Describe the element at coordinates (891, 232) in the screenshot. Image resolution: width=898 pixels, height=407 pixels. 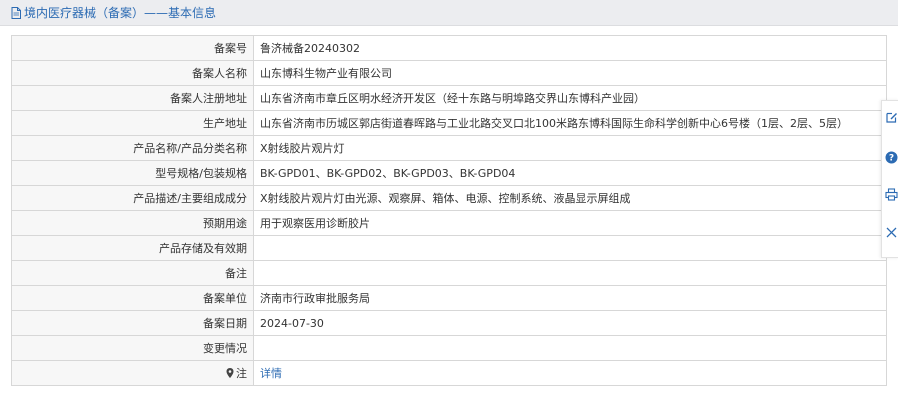
I see `close-icon` at that location.